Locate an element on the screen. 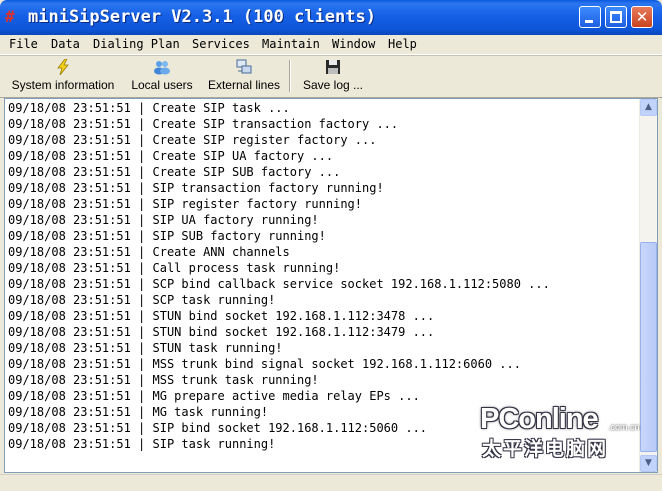 Image resolution: width=662 pixels, height=491 pixels. maximize-button is located at coordinates (616, 17).